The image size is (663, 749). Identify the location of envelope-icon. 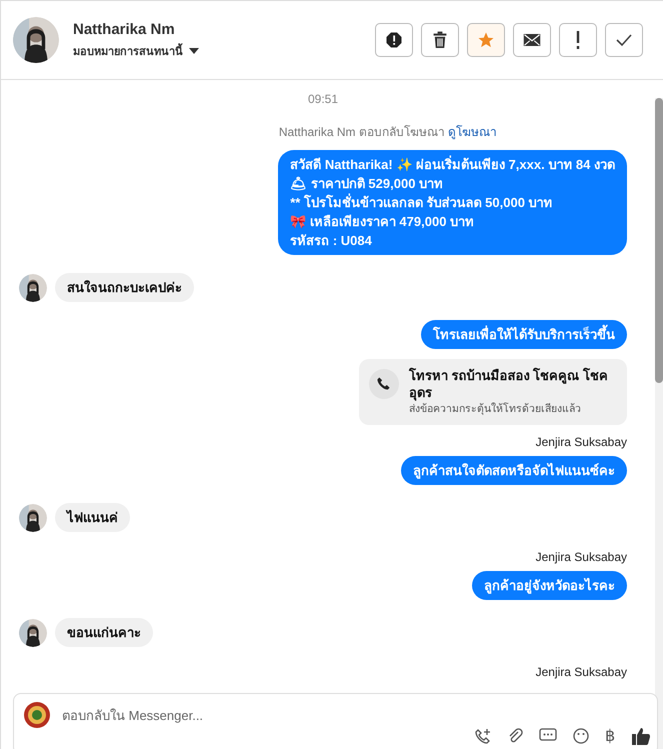
(532, 40).